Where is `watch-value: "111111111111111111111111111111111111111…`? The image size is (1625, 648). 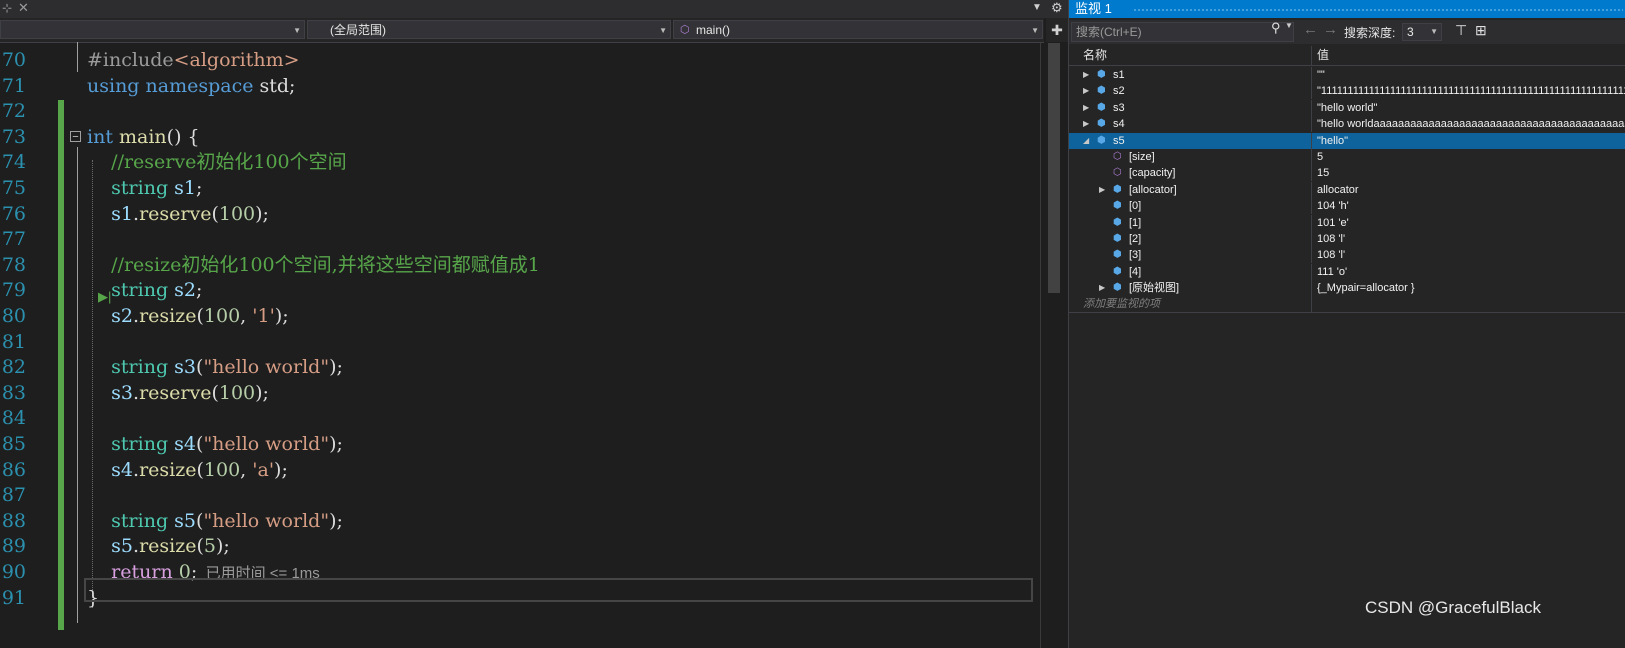 watch-value: "111111111111111111111111111111111111111… is located at coordinates (1471, 91).